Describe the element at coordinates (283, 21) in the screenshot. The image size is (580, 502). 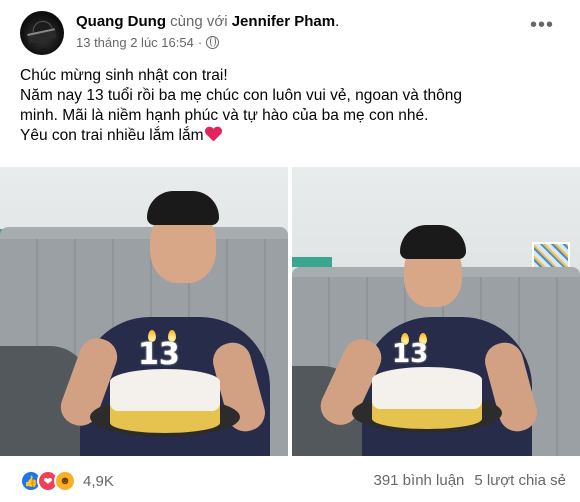
I see `tagged-name: Jennifer Pham` at that location.